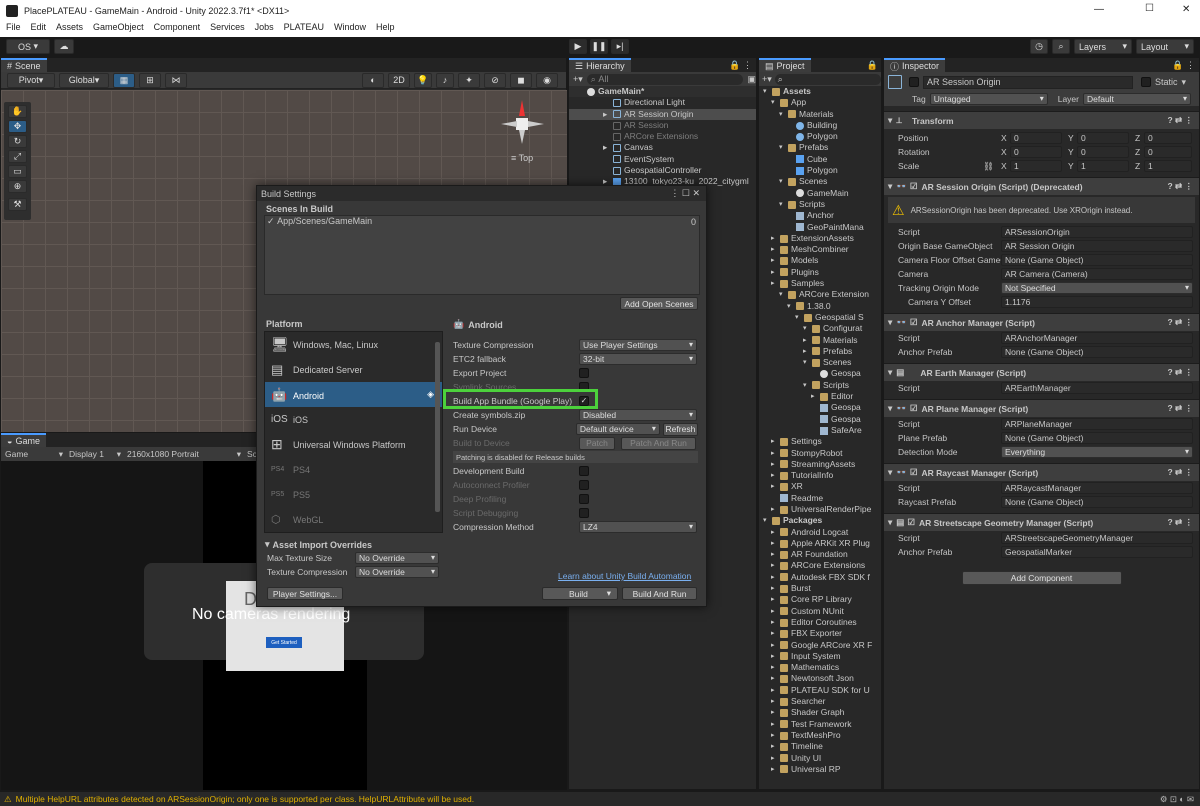 The height and width of the screenshot is (806, 1200). What do you see at coordinates (820, 249) in the screenshot?
I see `project-item: ▸ MeshCombiner` at bounding box center [820, 249].